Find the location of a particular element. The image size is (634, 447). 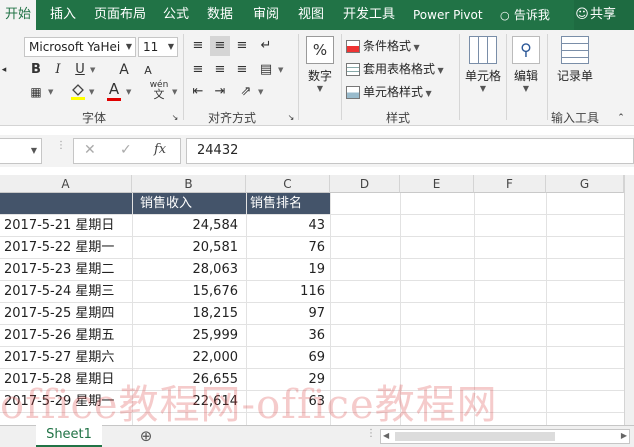

header-cell-sales: 销售收入 is located at coordinates (189, 203).